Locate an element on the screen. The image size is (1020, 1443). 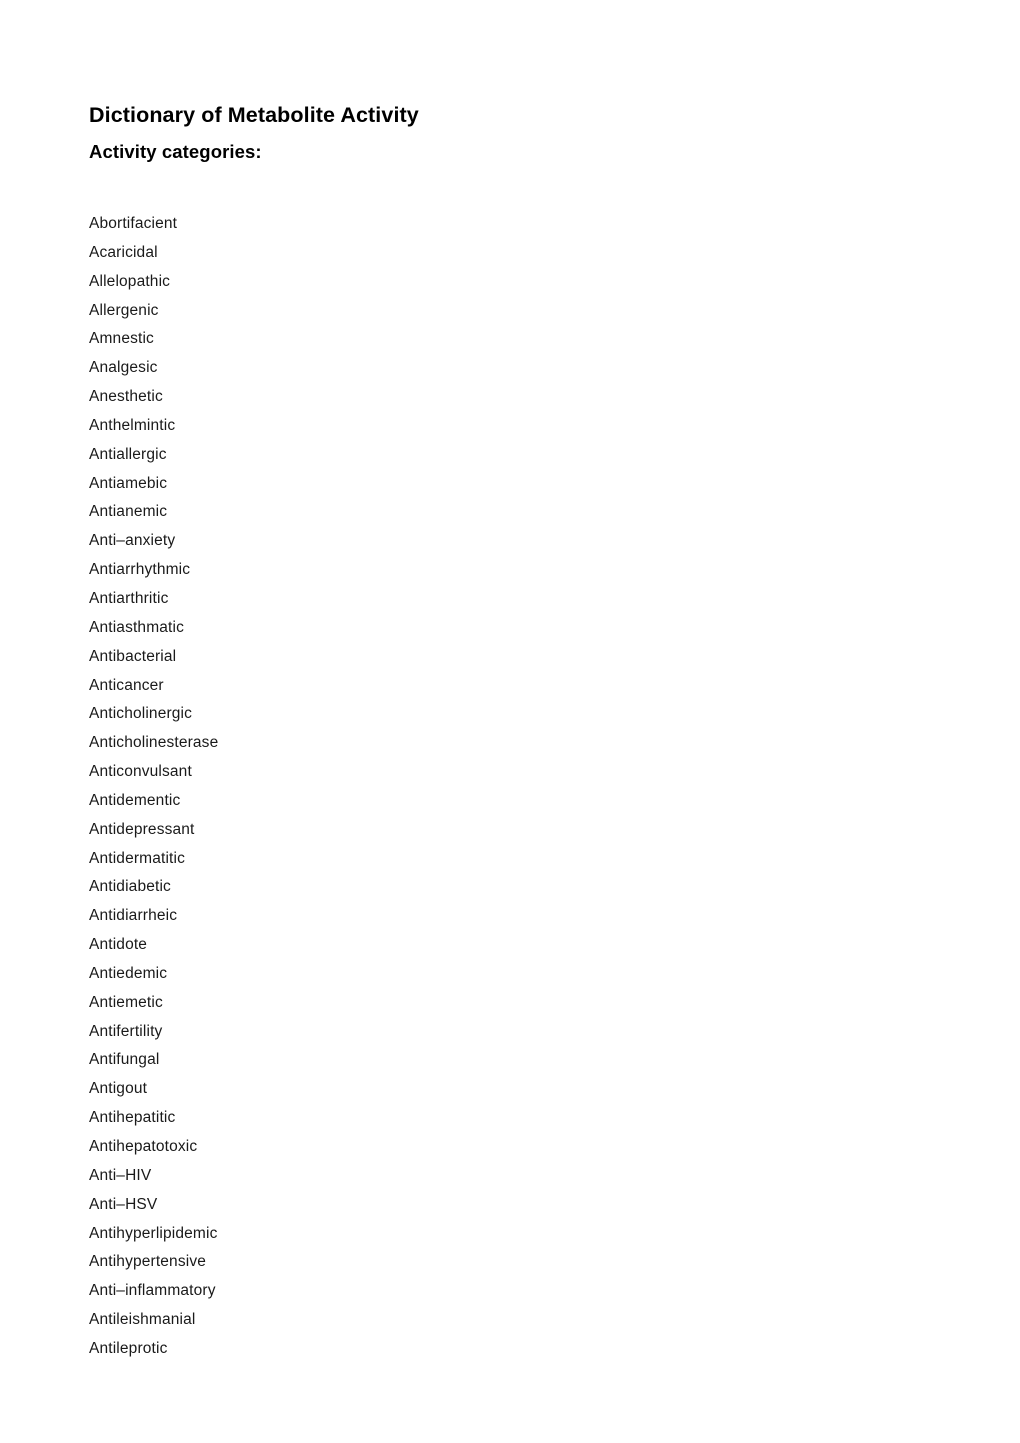
list-item: Antiallergic is located at coordinates (128, 454).